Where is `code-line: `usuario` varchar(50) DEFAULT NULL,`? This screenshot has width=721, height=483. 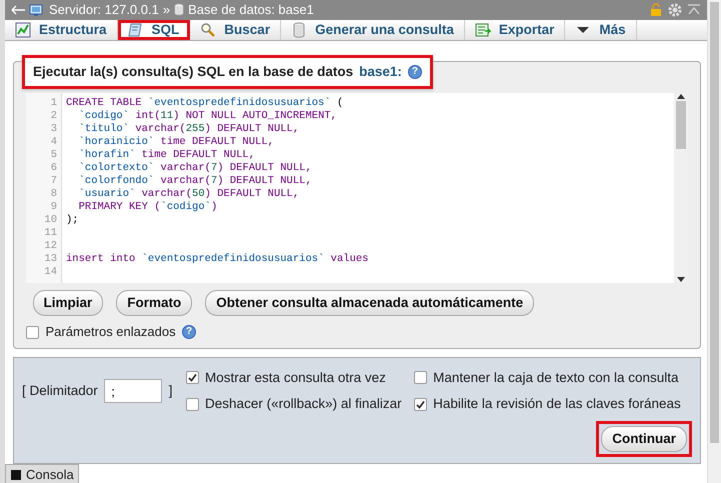 code-line: `usuario` varchar(50) DEFAULT NULL, is located at coordinates (189, 194).